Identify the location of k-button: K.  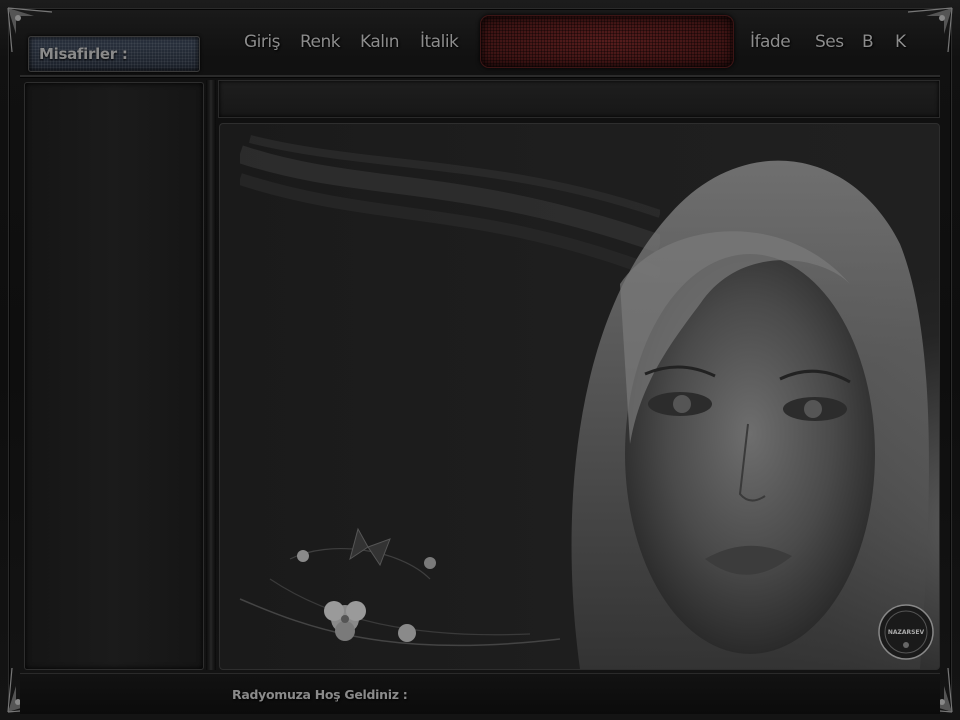
(900, 42).